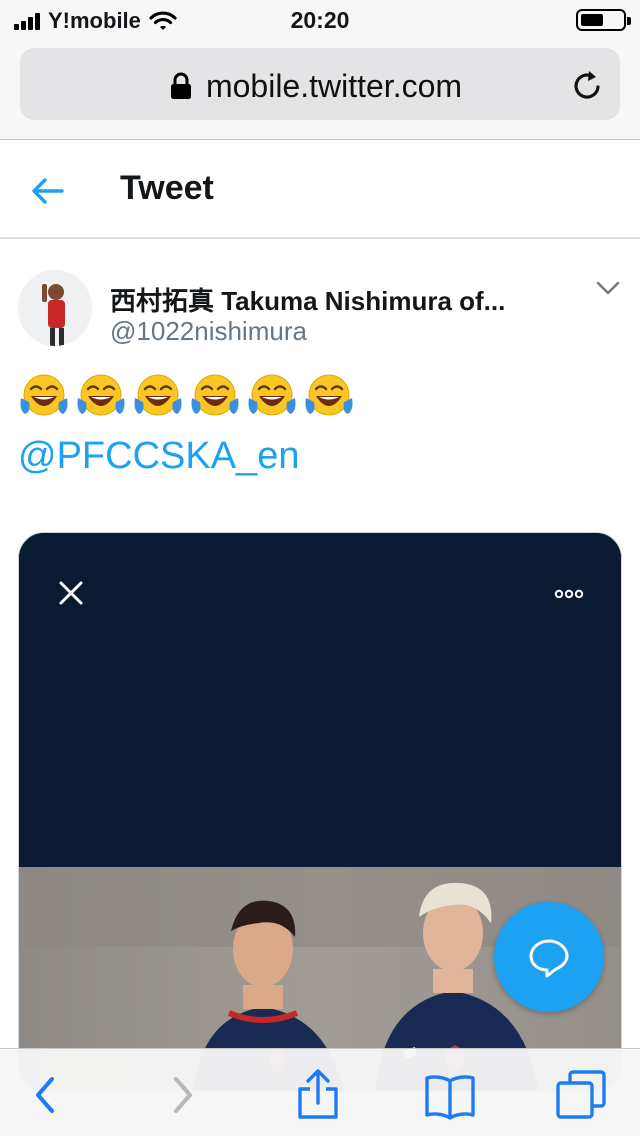 The width and height of the screenshot is (640, 1136). Describe the element at coordinates (167, 188) in the screenshot. I see `page-title: Tweet` at that location.